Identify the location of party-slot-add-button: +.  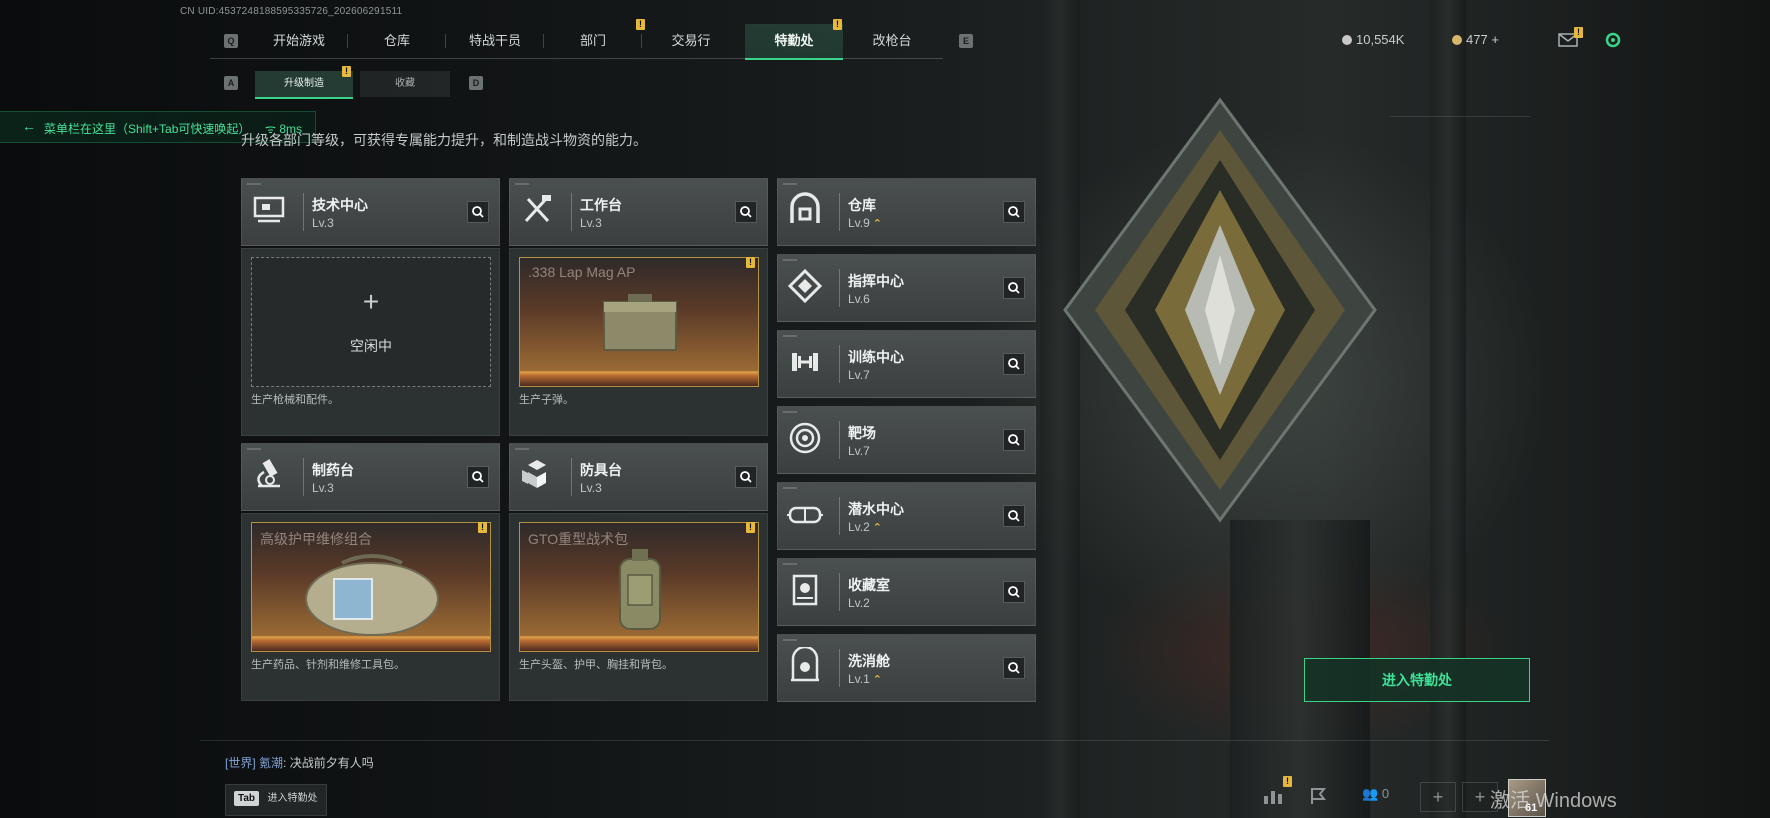
(1438, 797).